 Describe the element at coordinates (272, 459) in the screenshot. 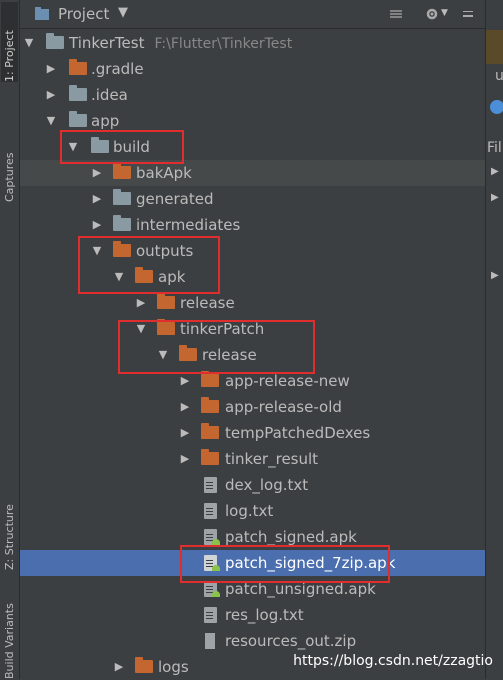

I see `tree-label: tinker_result` at that location.